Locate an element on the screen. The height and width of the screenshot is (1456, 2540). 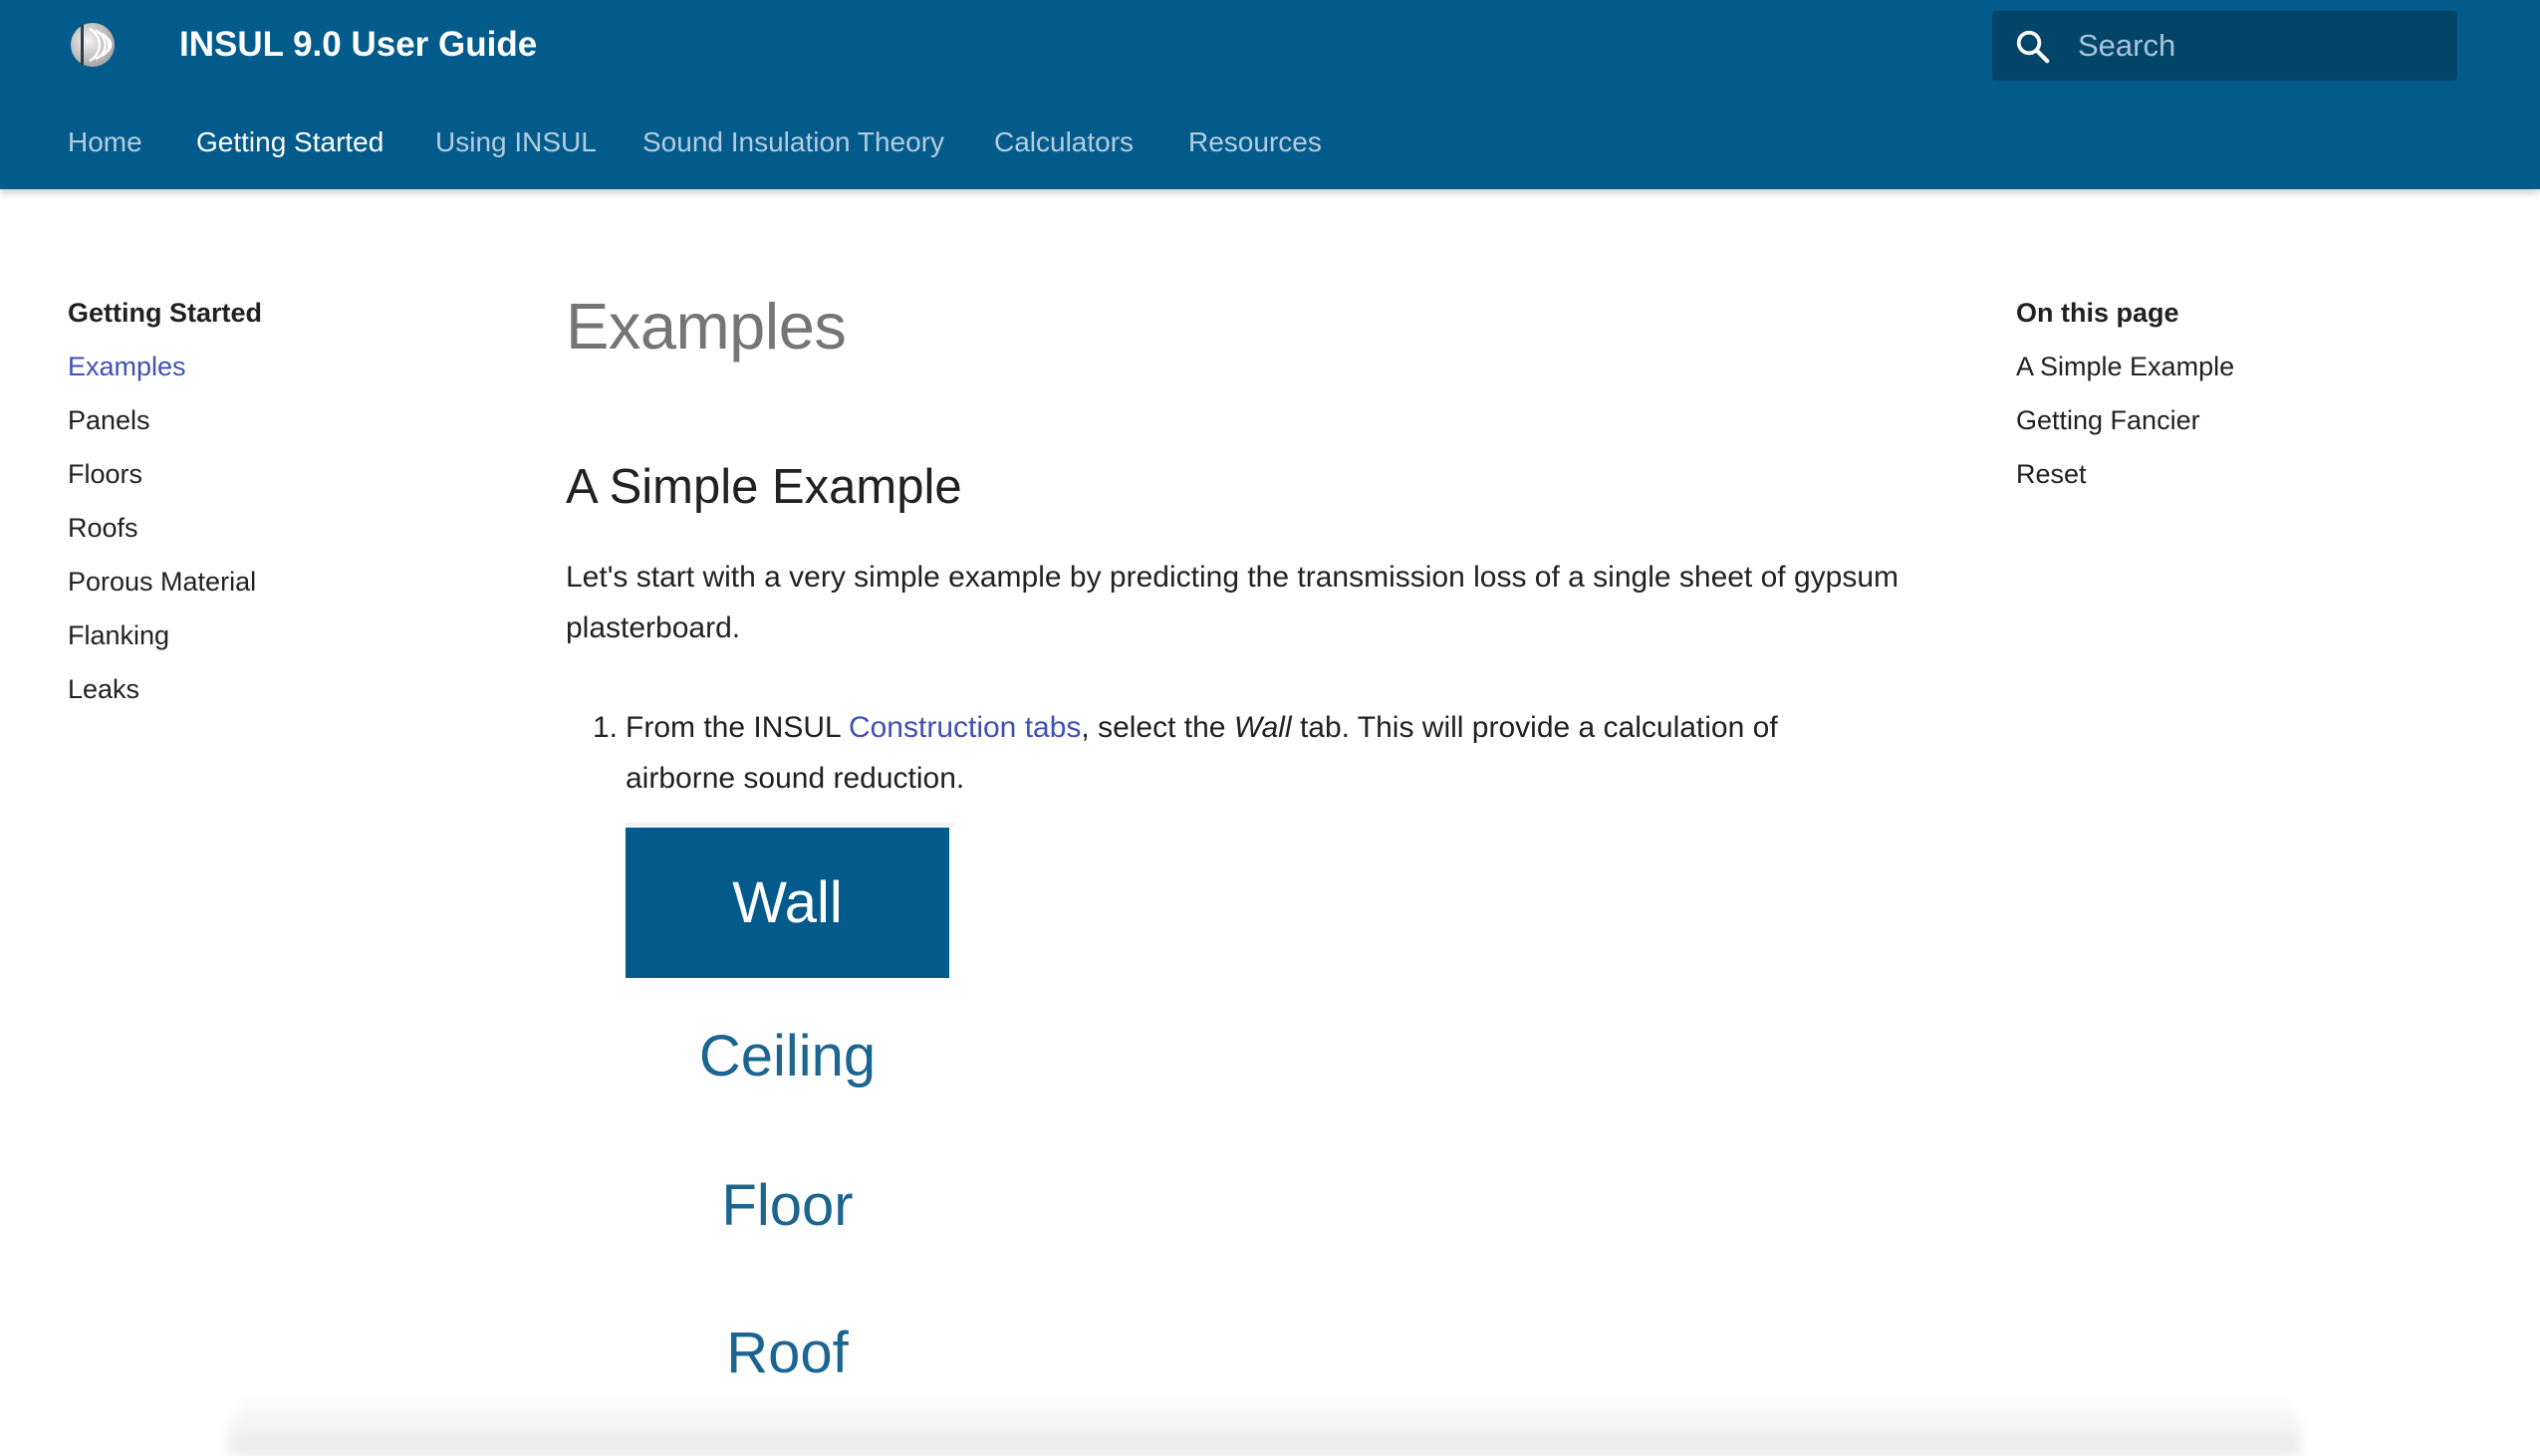
toc-heading: On this page is located at coordinates (2097, 313).